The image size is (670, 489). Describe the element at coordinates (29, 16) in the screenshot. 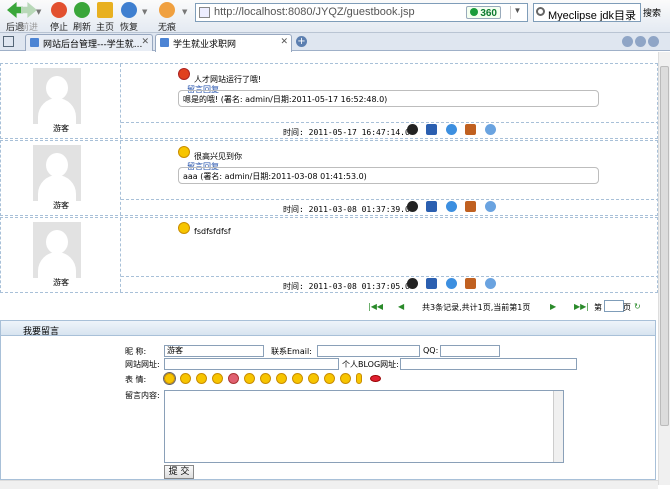

I see `forward-button: 前进` at that location.